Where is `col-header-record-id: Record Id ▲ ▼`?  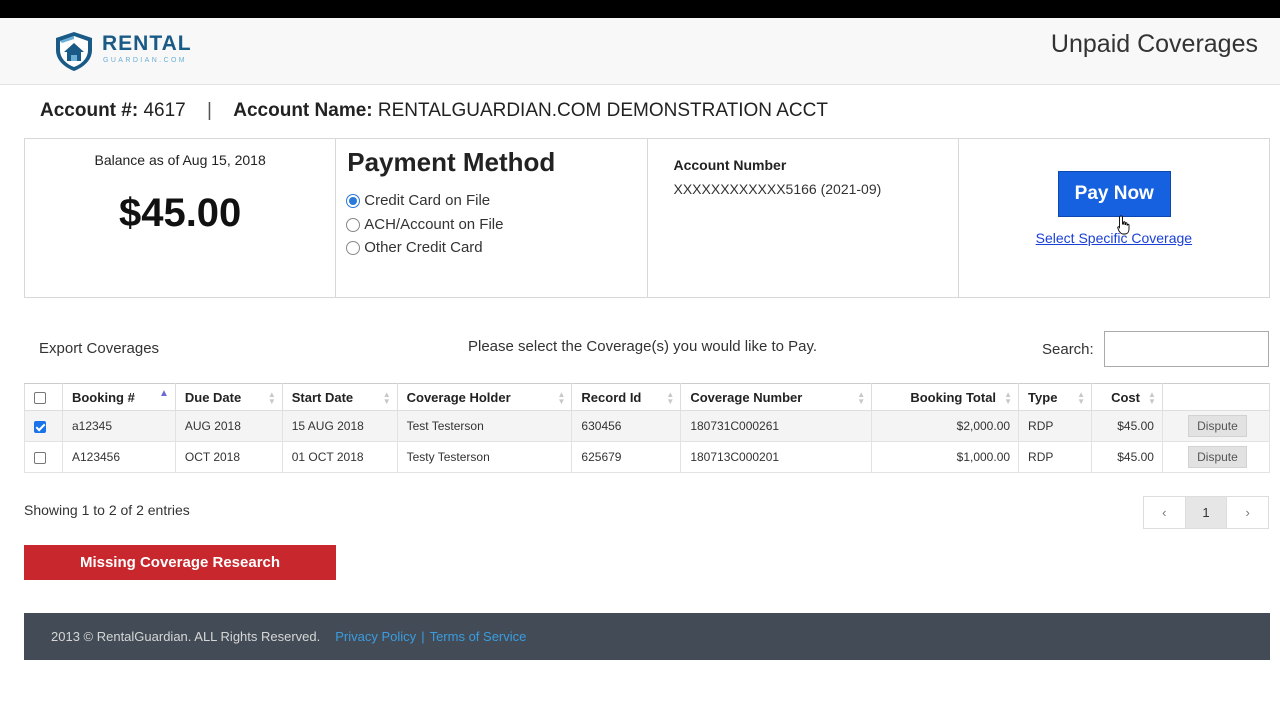 col-header-record-id: Record Id ▲ ▼ is located at coordinates (626, 397).